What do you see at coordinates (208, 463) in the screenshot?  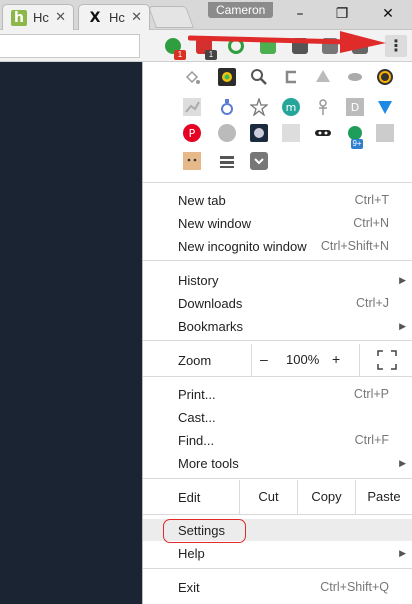 I see `menu-item-more-tools: More tools` at bounding box center [208, 463].